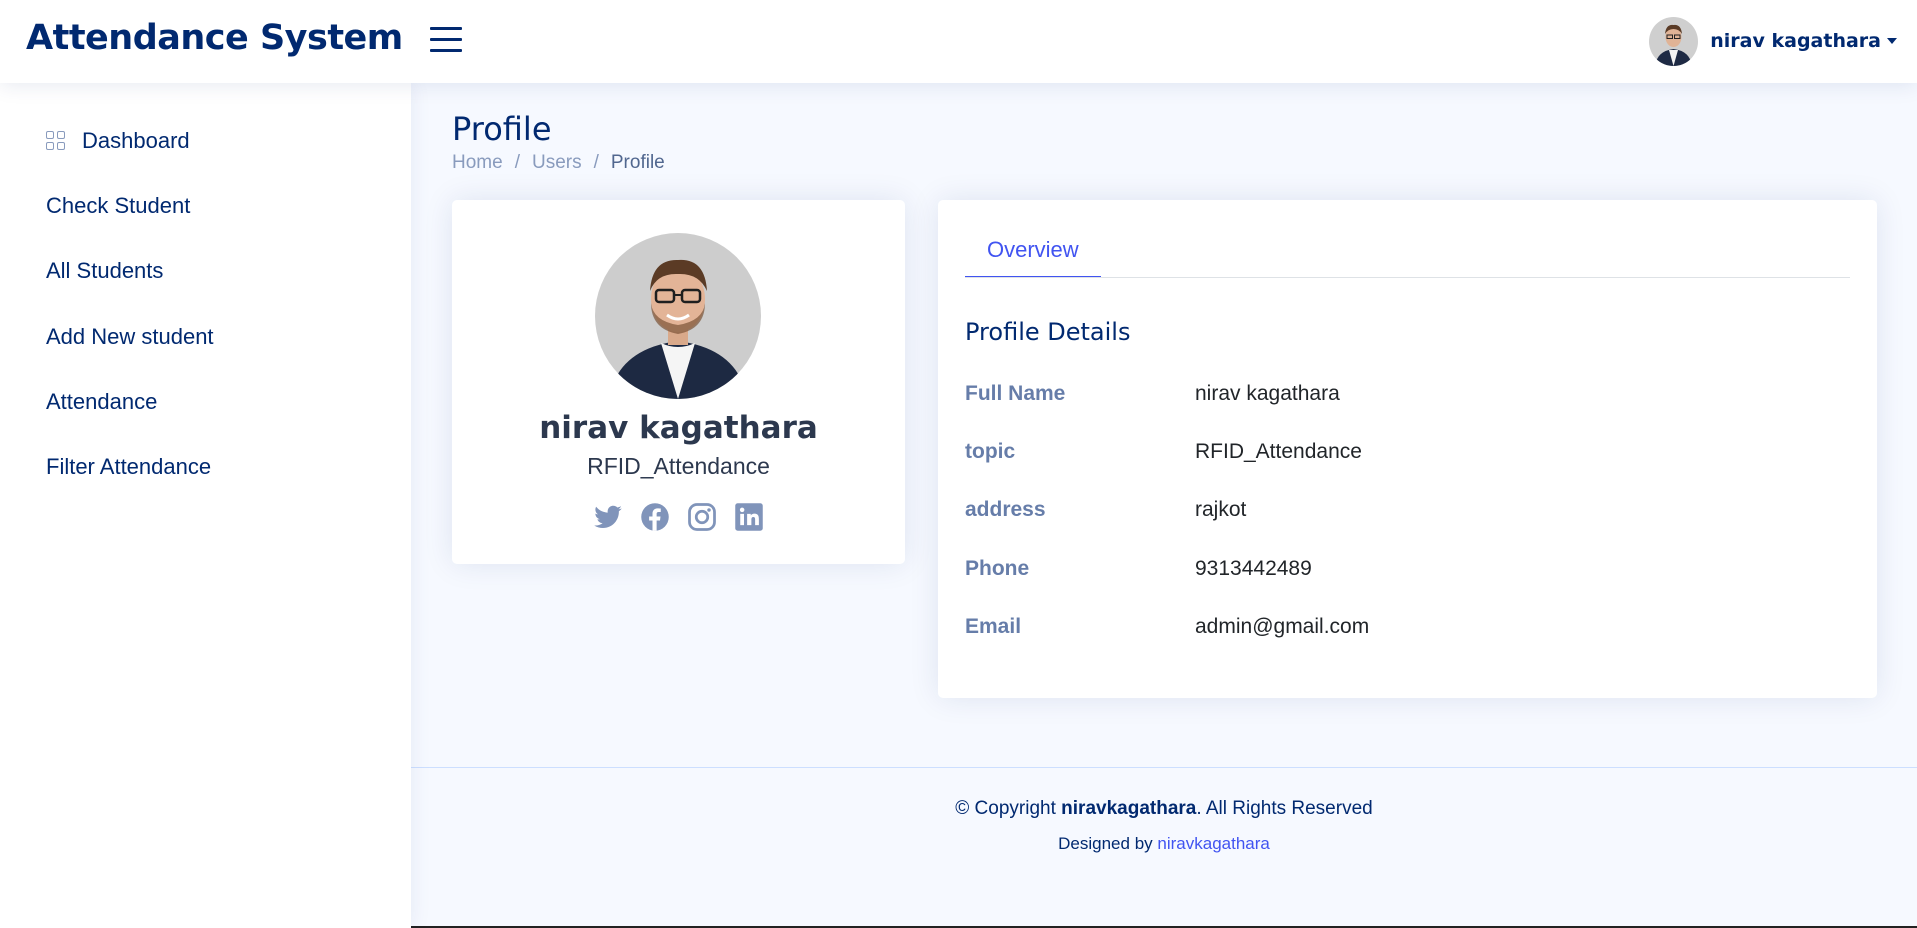 This screenshot has height=928, width=1917. Describe the element at coordinates (1048, 332) in the screenshot. I see `profile-details-title: Profile Details` at that location.